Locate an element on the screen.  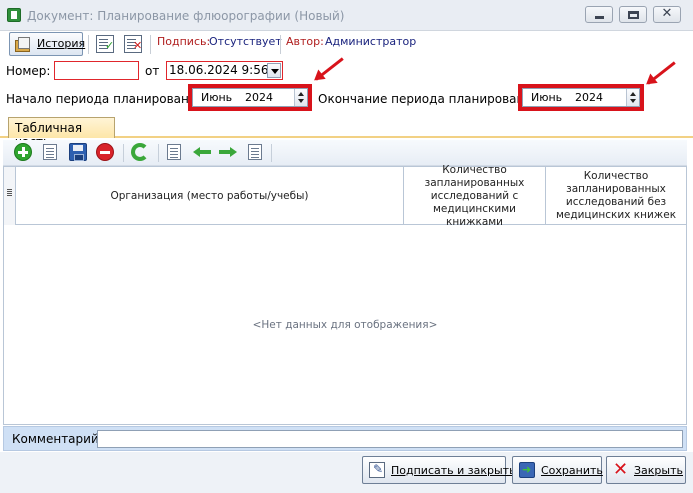
period-end-month: Июнь is located at coordinates (547, 97).